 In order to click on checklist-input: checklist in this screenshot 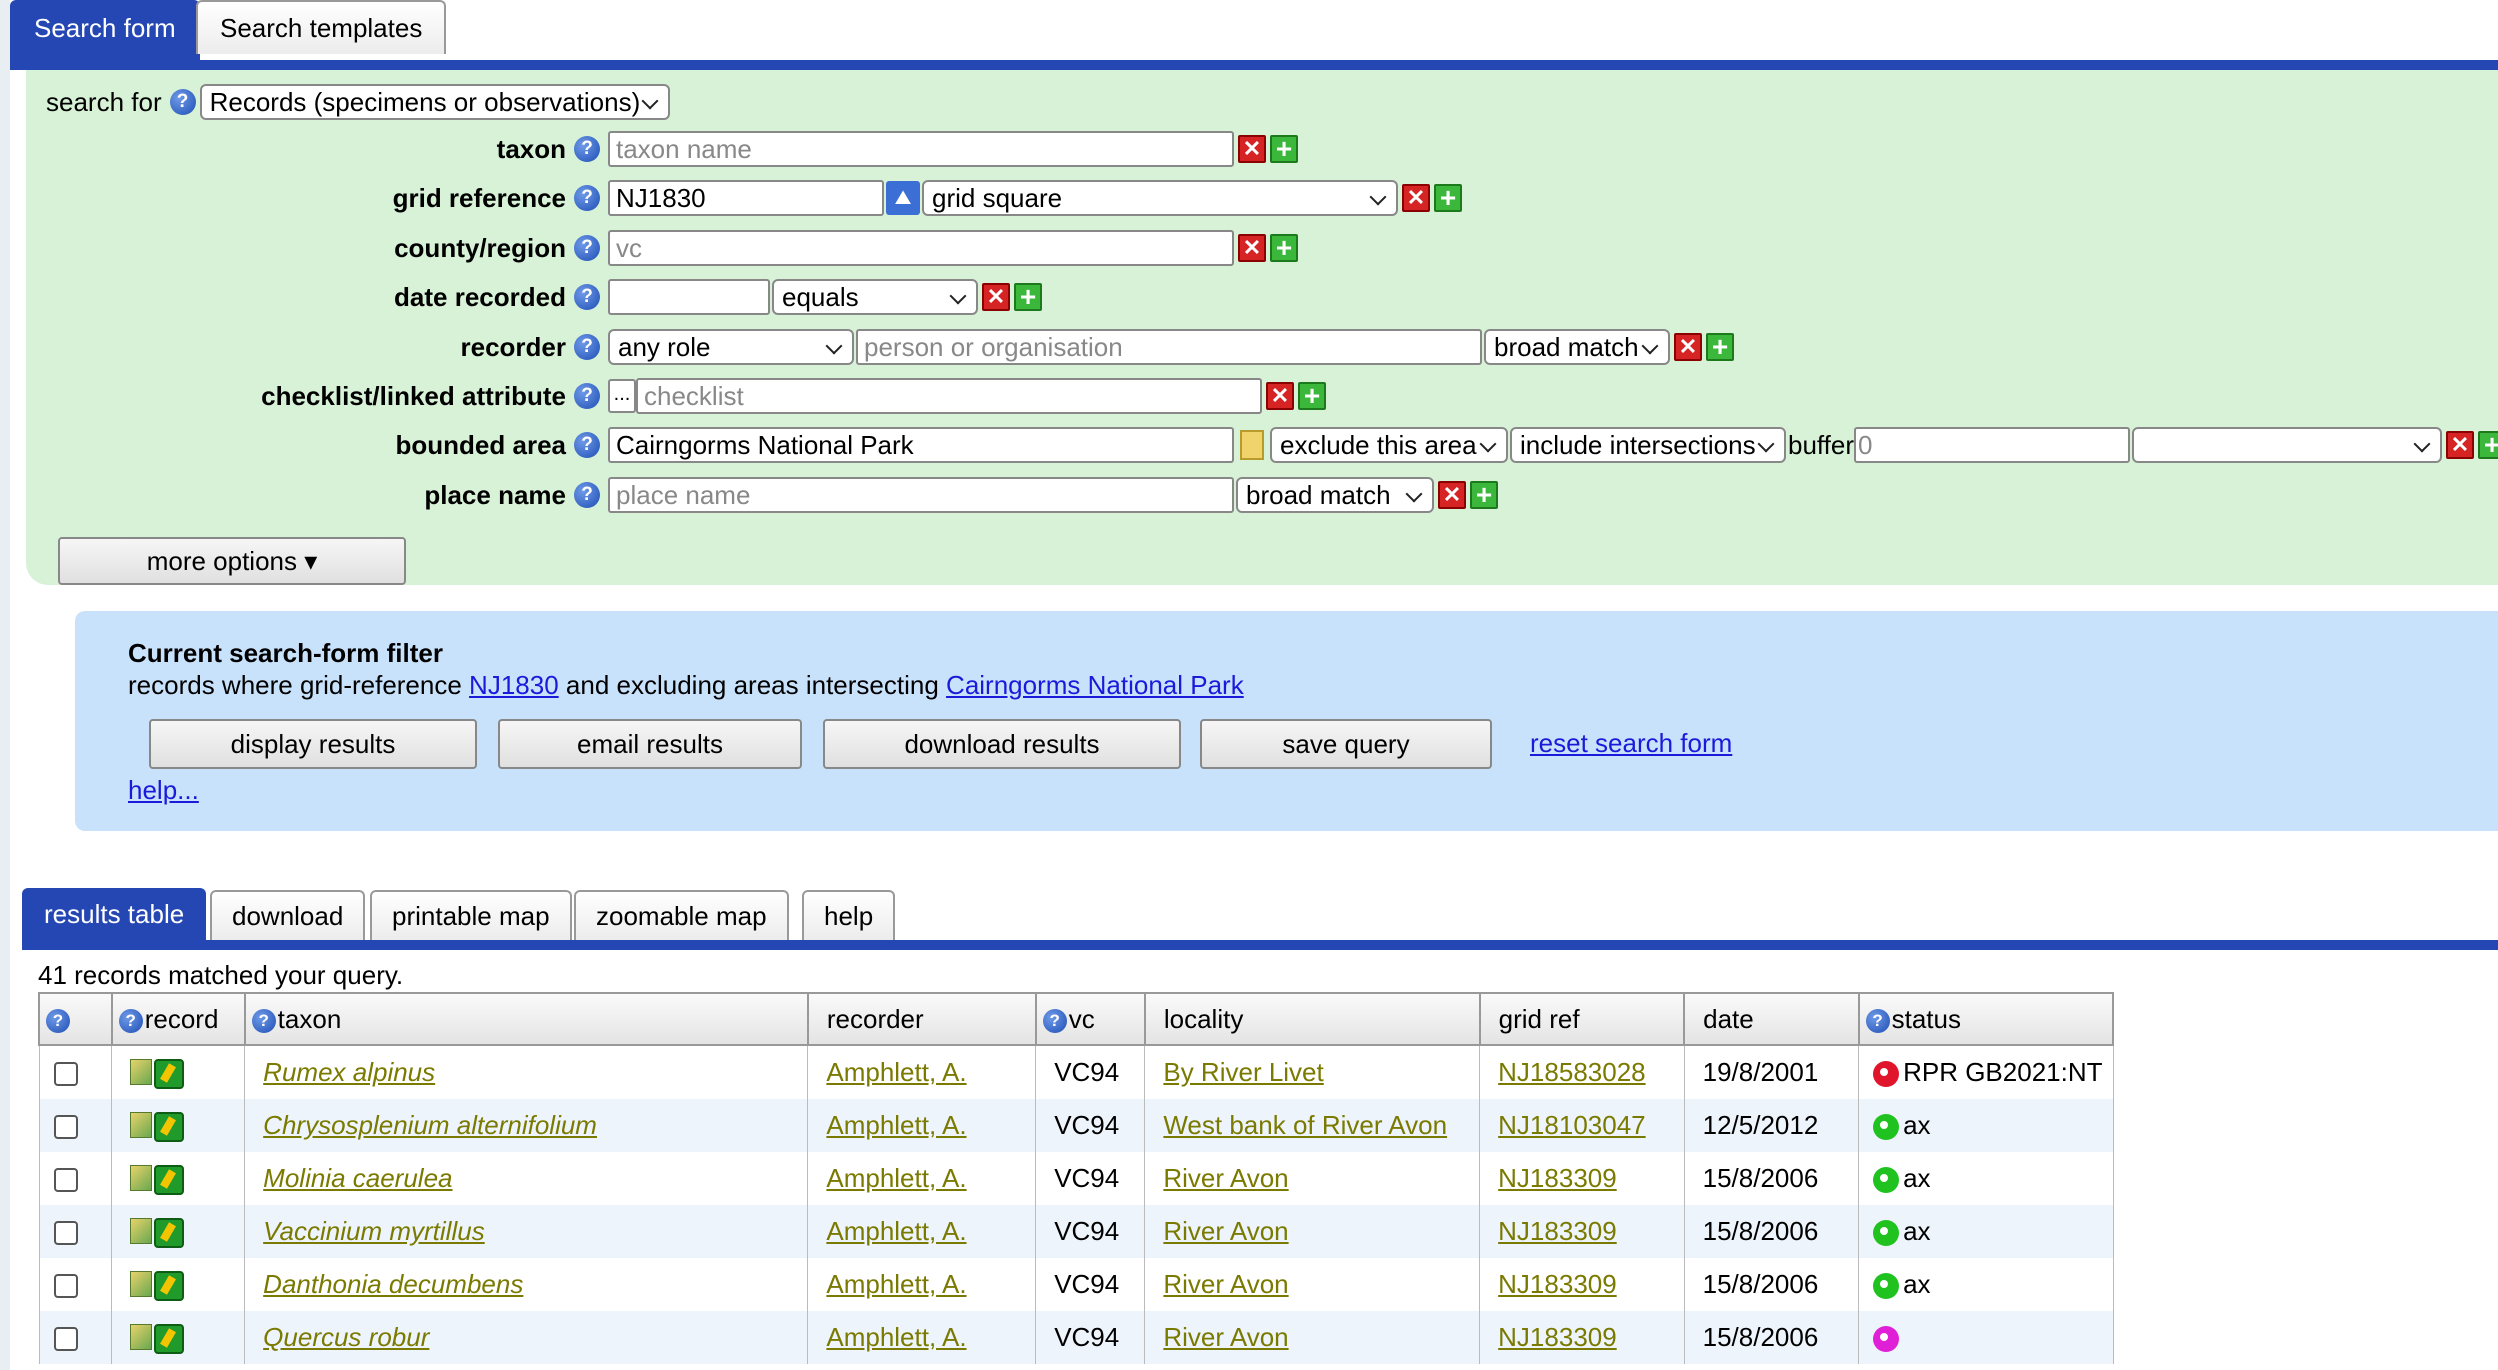, I will do `click(949, 396)`.